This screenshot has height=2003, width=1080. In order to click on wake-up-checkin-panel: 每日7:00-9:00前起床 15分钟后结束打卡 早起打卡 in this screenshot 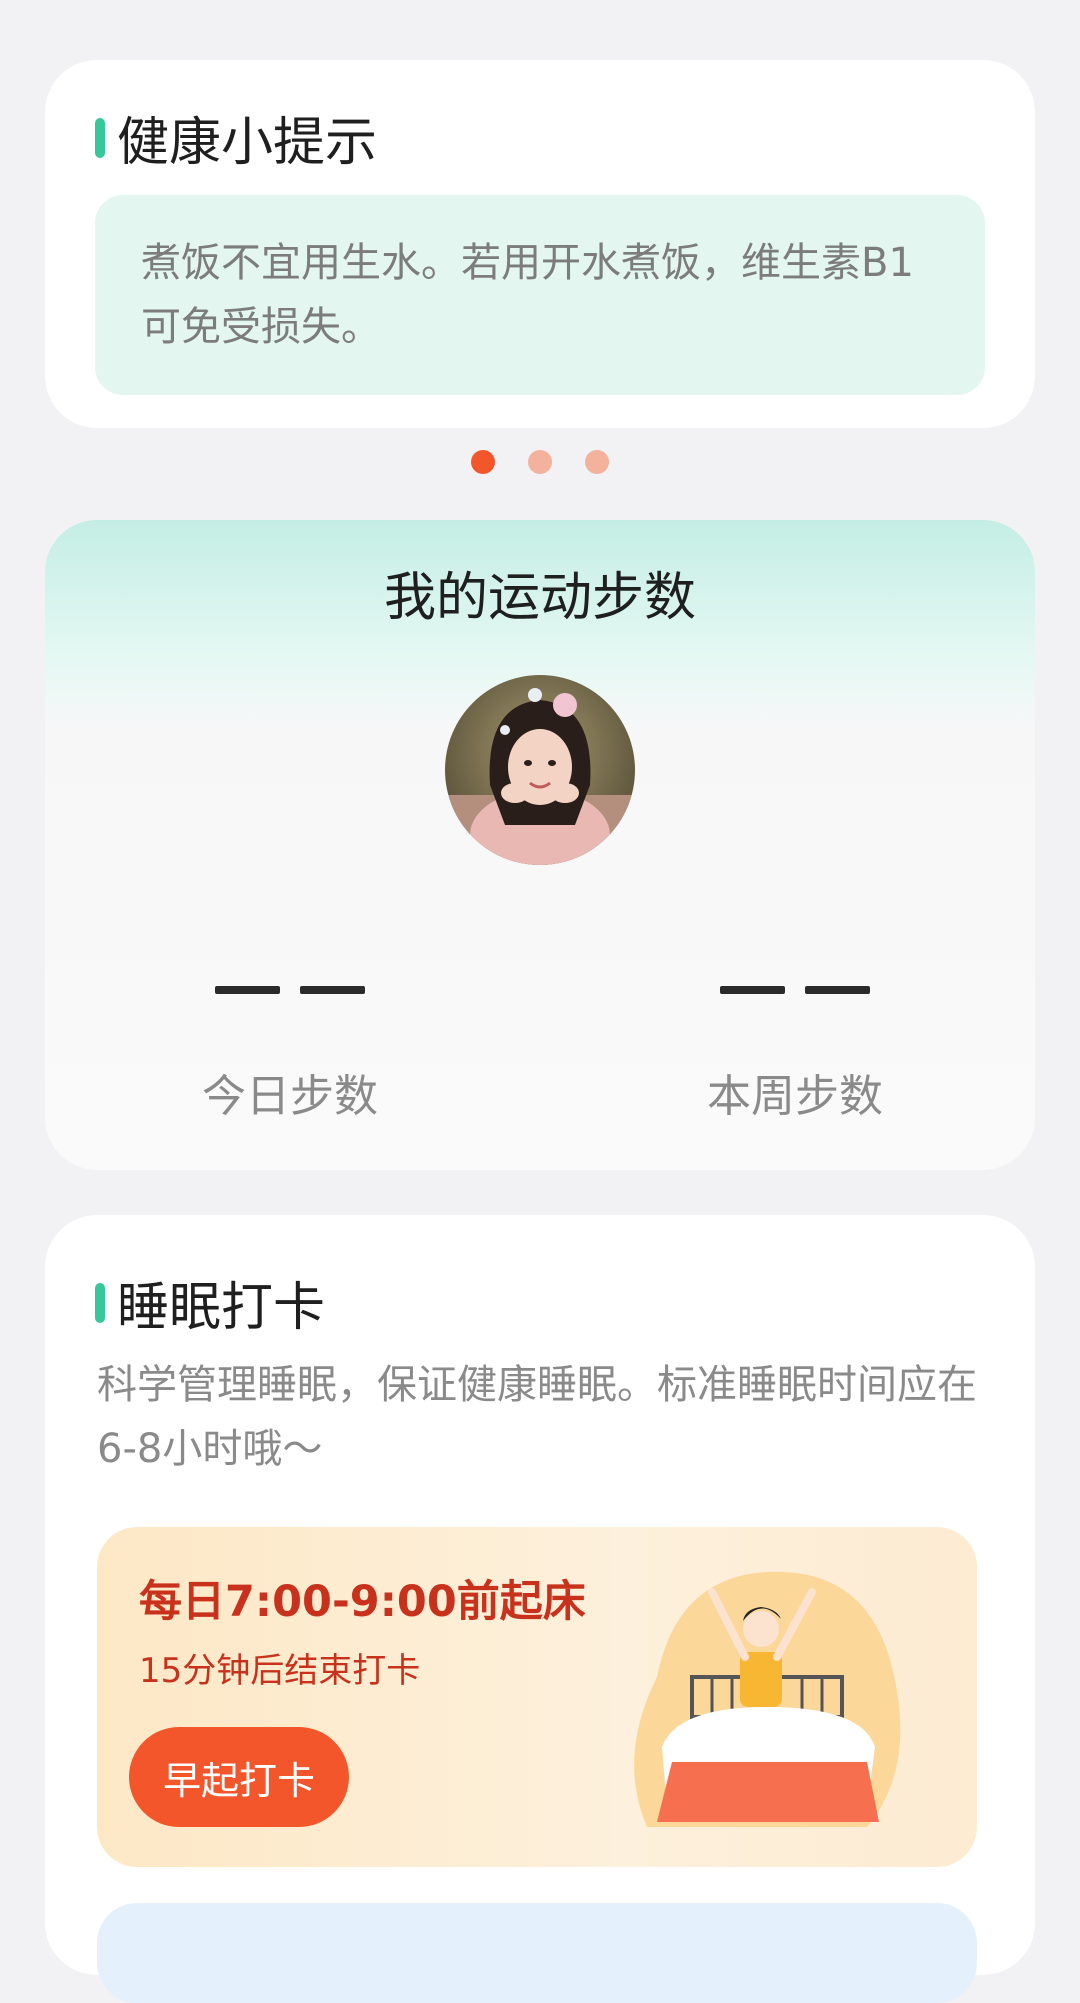, I will do `click(537, 1697)`.